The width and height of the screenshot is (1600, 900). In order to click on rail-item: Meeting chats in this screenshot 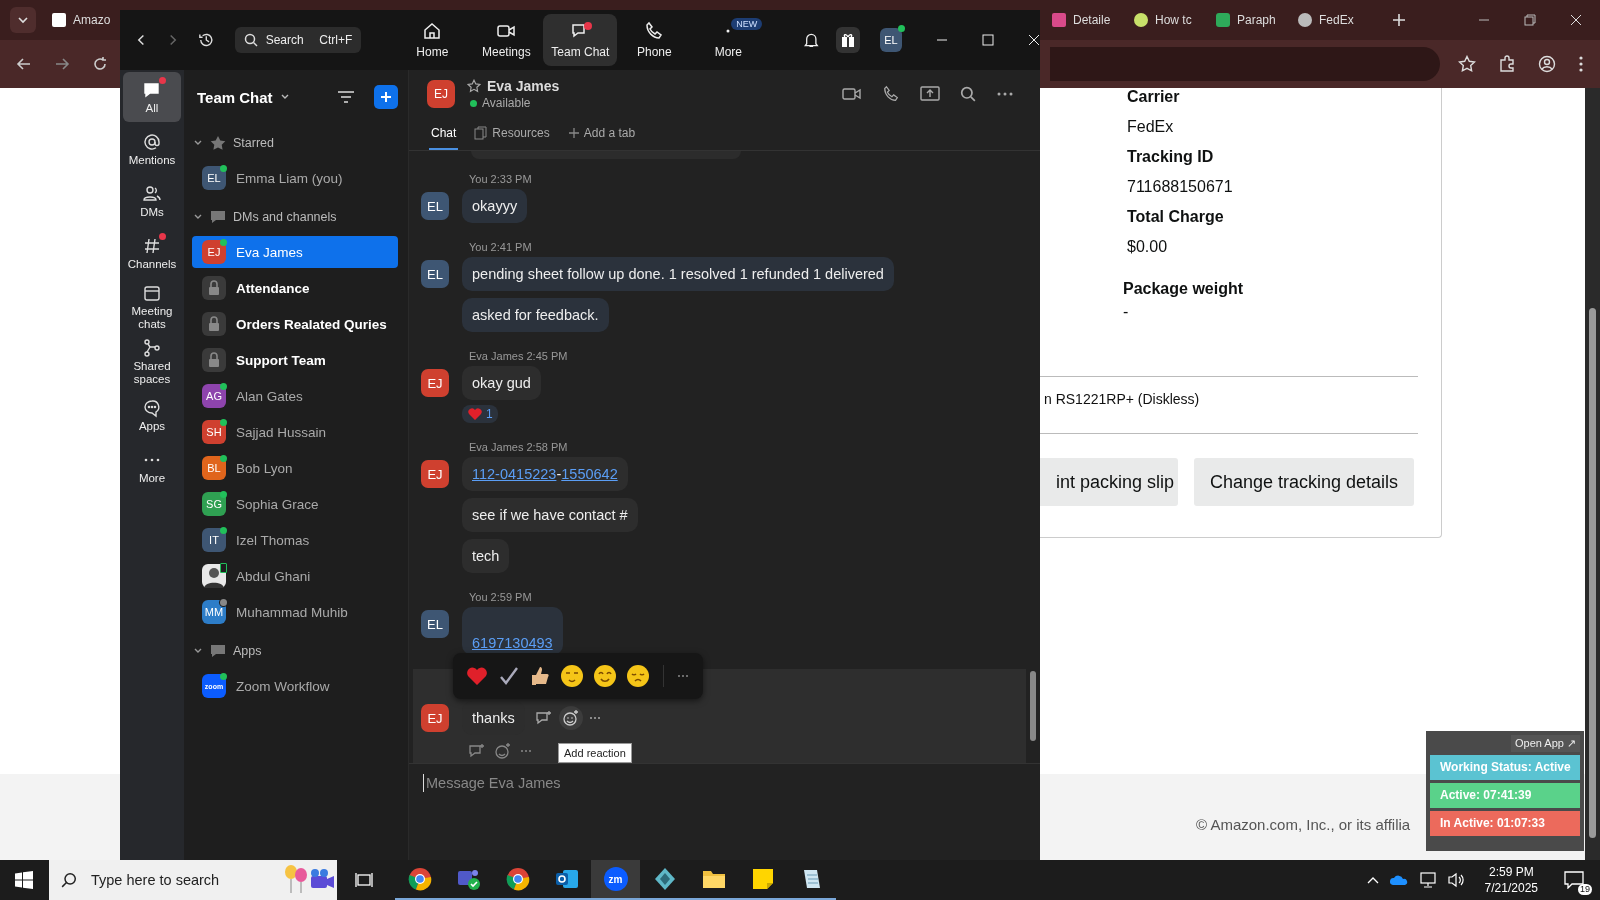, I will do `click(152, 307)`.